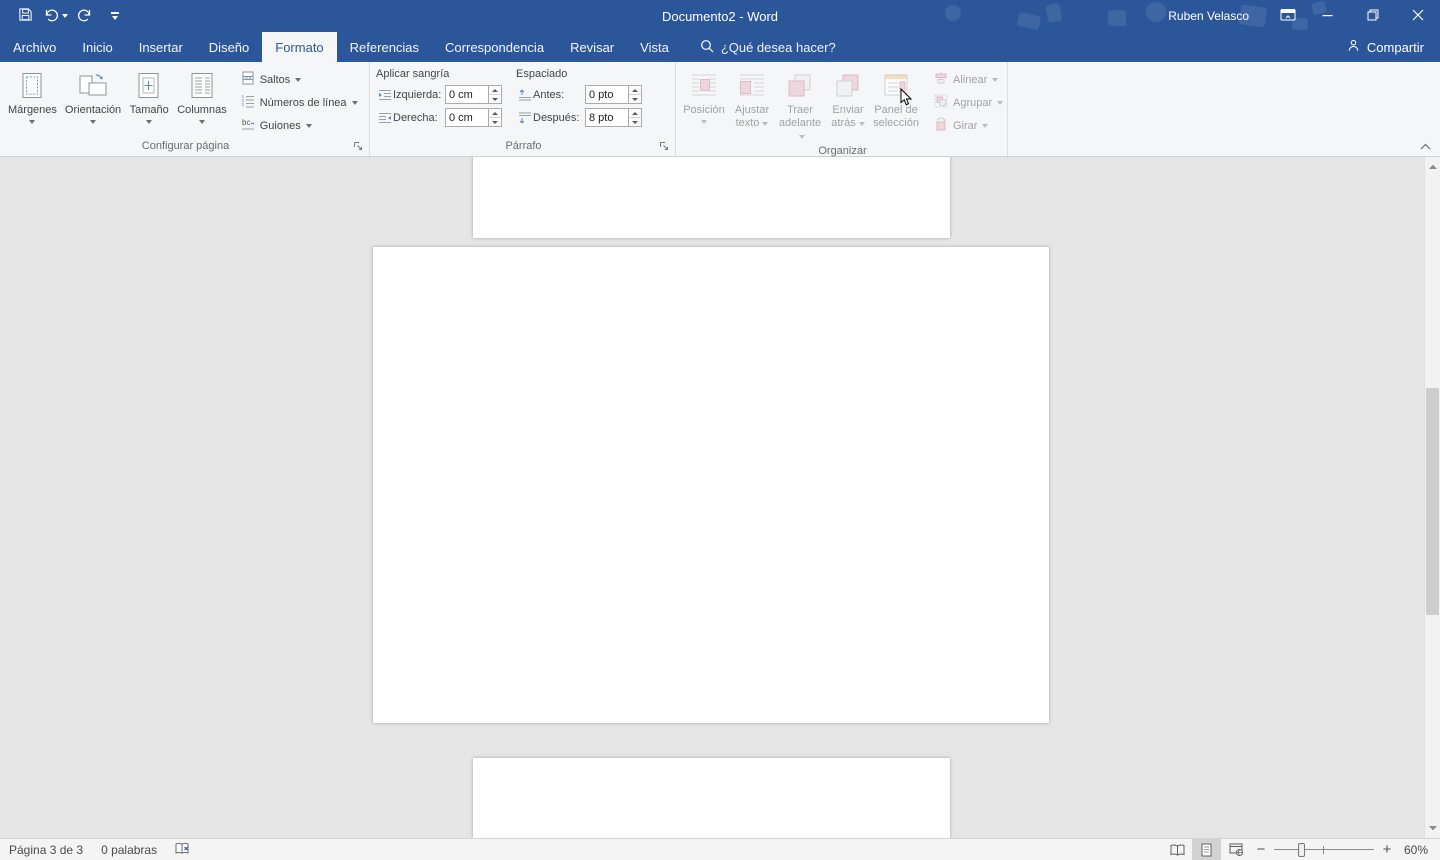  I want to click on close-icon, so click(1418, 16).